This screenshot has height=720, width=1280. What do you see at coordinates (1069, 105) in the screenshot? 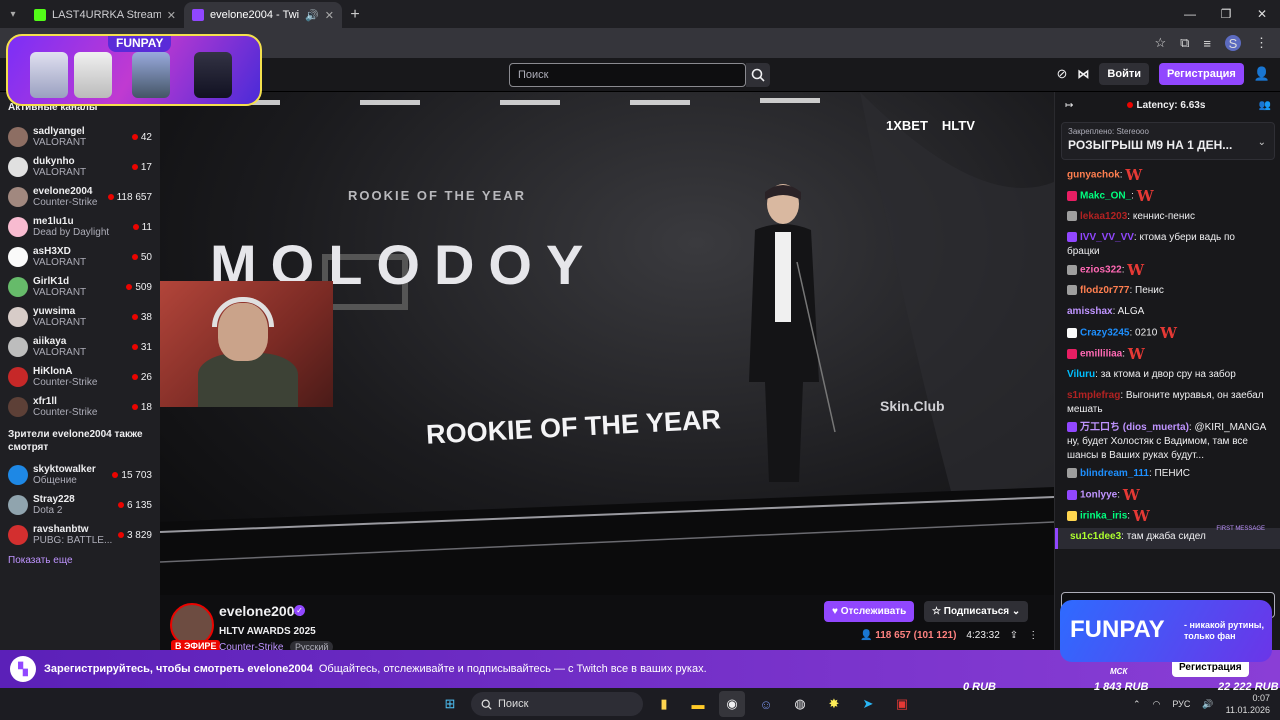
I see `collapse-chat-icon: ↦` at bounding box center [1069, 105].